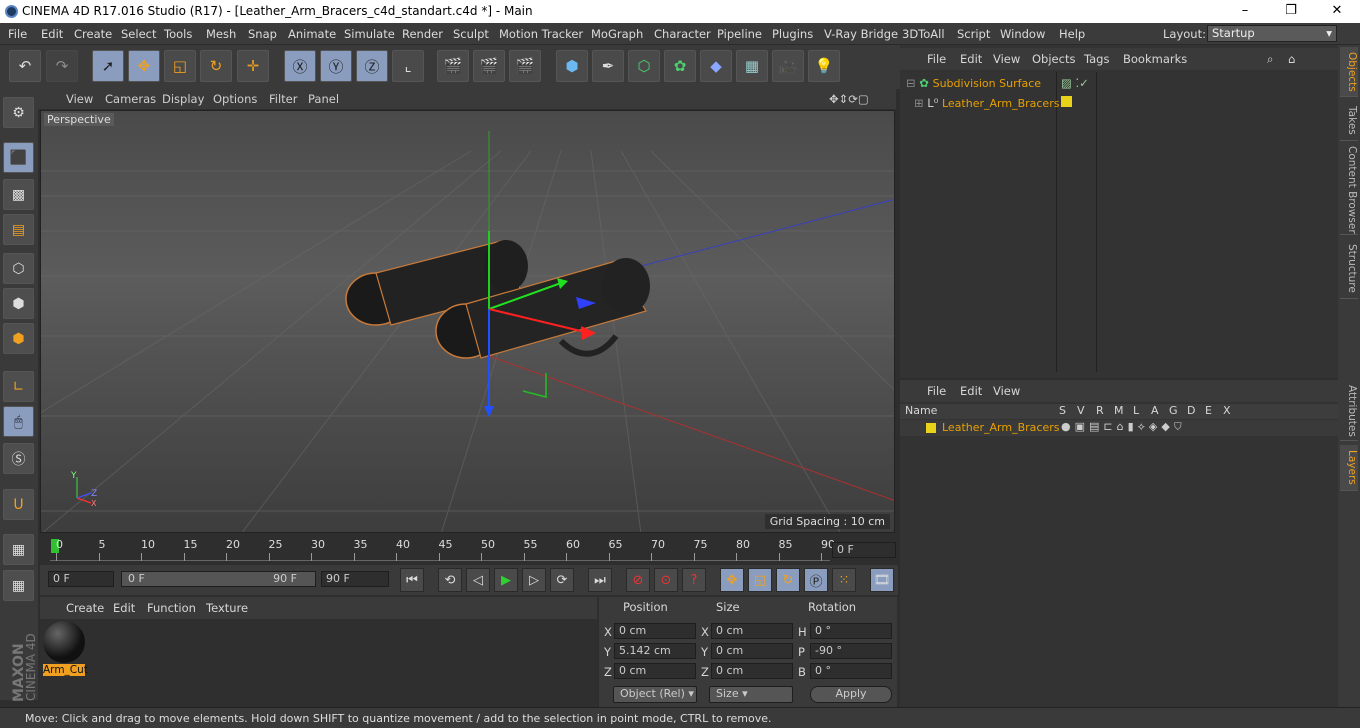 The image size is (1360, 728). What do you see at coordinates (655, 651) in the screenshot?
I see `pos-y-field: 5.142 cm` at bounding box center [655, 651].